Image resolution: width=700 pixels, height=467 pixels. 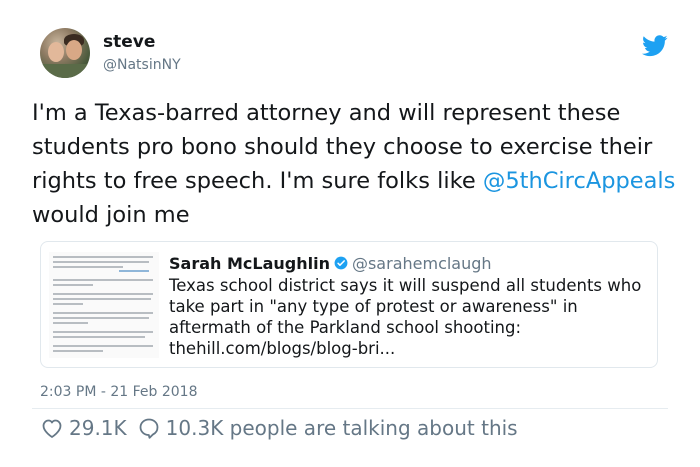 I want to click on twitter-bird-icon, so click(x=655, y=46).